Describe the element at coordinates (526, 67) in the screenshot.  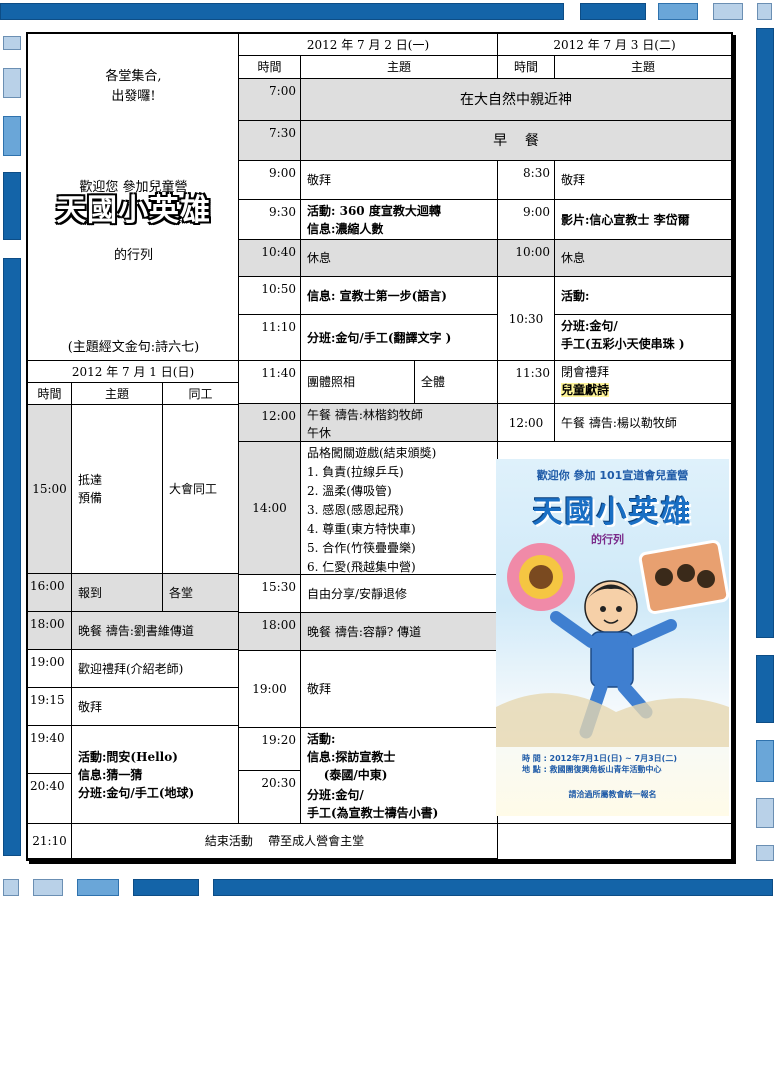
I see `day3-header-time: 時間` at that location.